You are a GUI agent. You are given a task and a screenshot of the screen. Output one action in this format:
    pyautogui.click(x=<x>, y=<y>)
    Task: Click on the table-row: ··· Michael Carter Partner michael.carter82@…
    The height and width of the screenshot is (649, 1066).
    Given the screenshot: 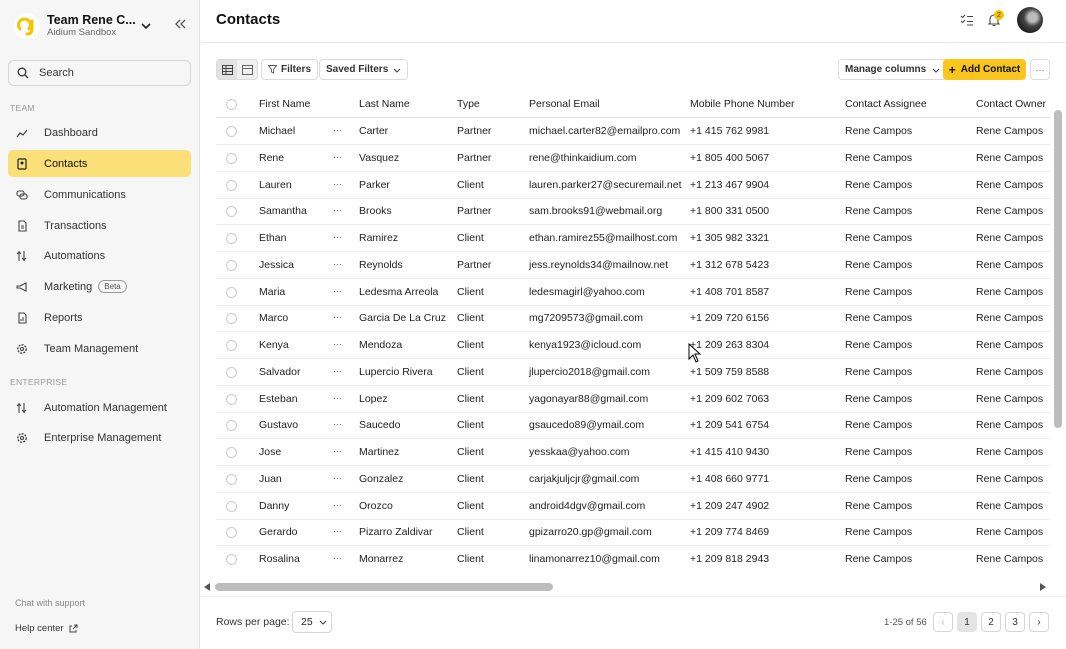 What is the action you would take?
    pyautogui.click(x=633, y=131)
    